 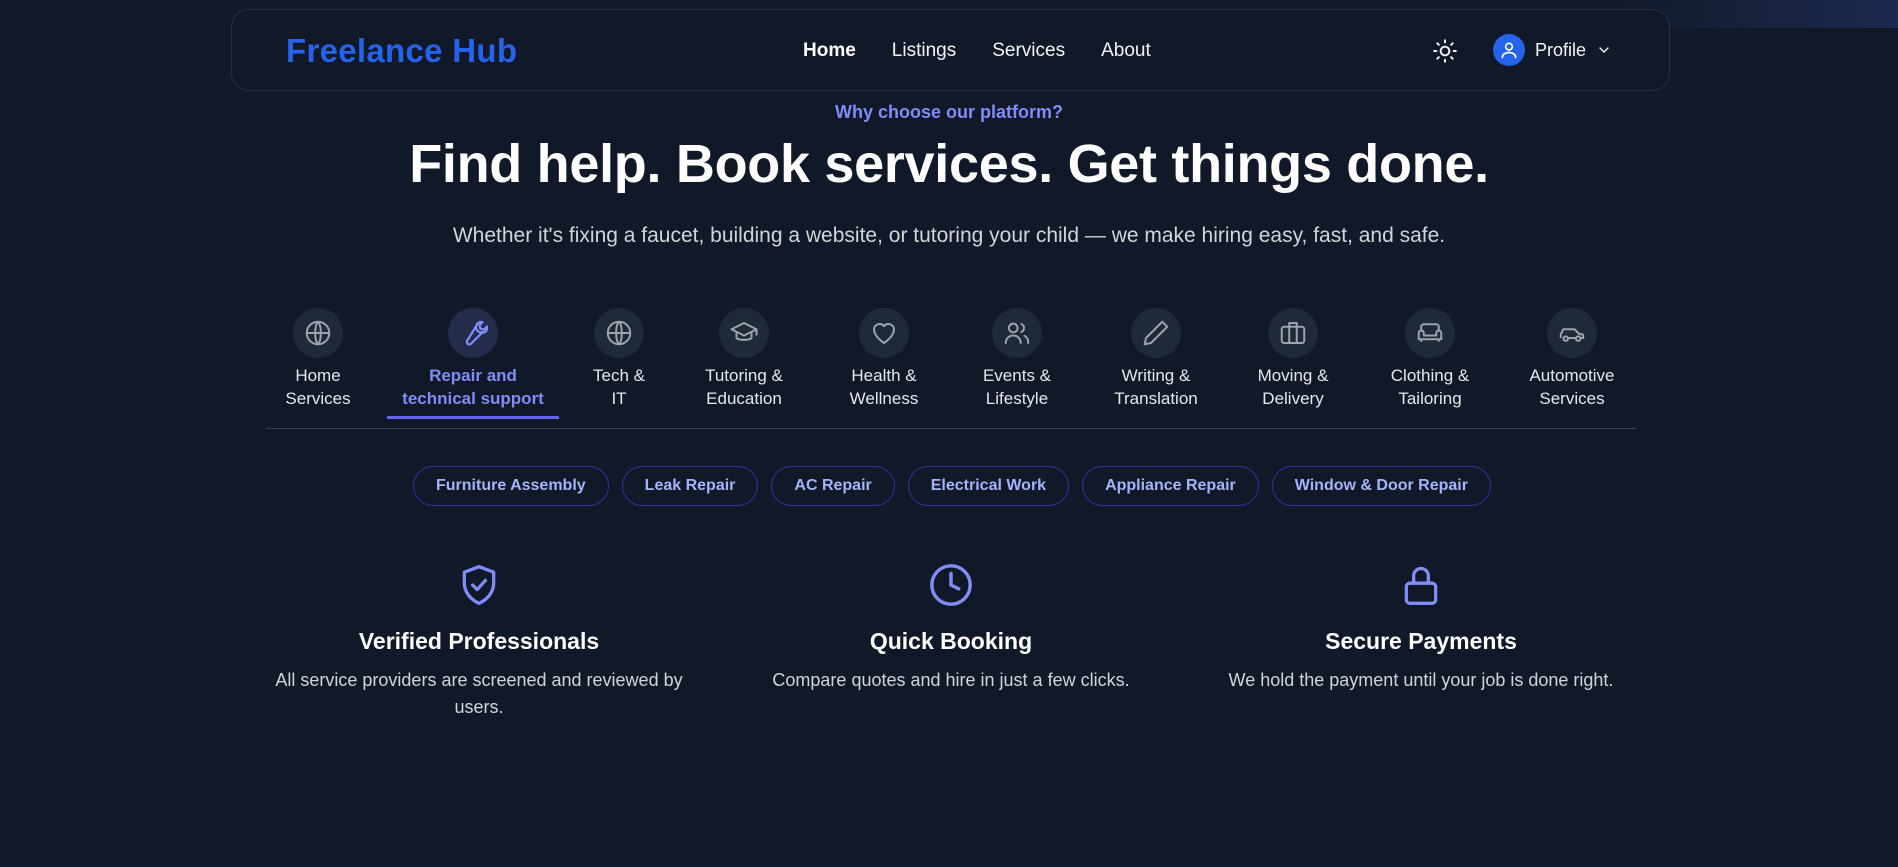 What do you see at coordinates (1293, 387) in the screenshot?
I see `category-label: Moving & Delivery` at bounding box center [1293, 387].